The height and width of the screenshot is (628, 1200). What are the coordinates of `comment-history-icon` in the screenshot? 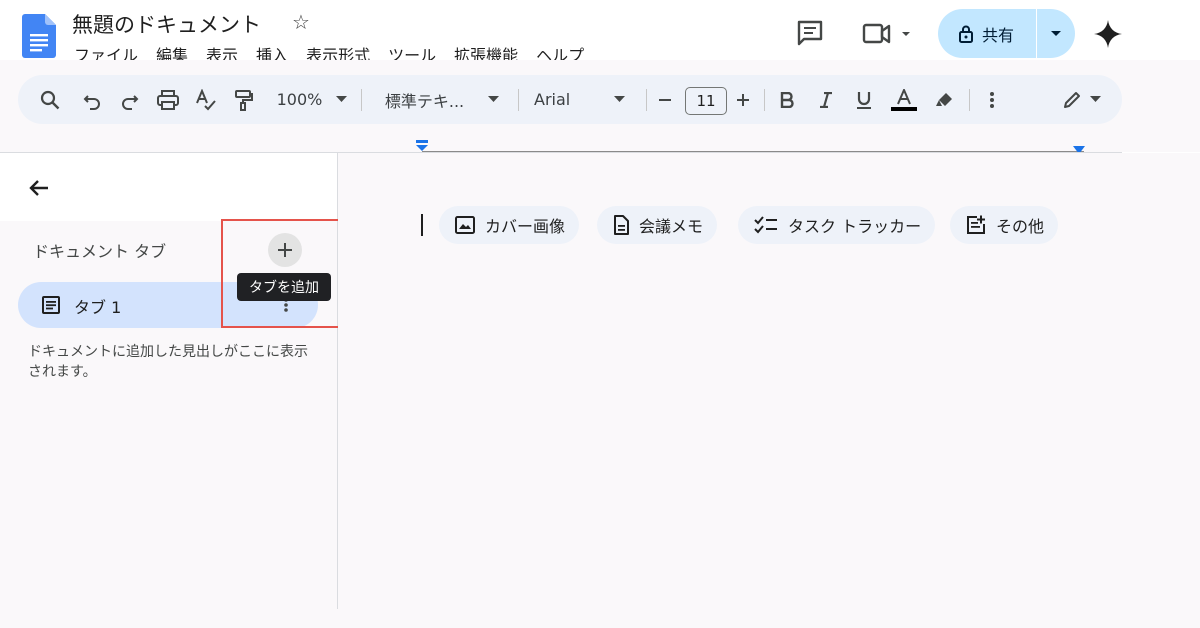 It's located at (810, 33).